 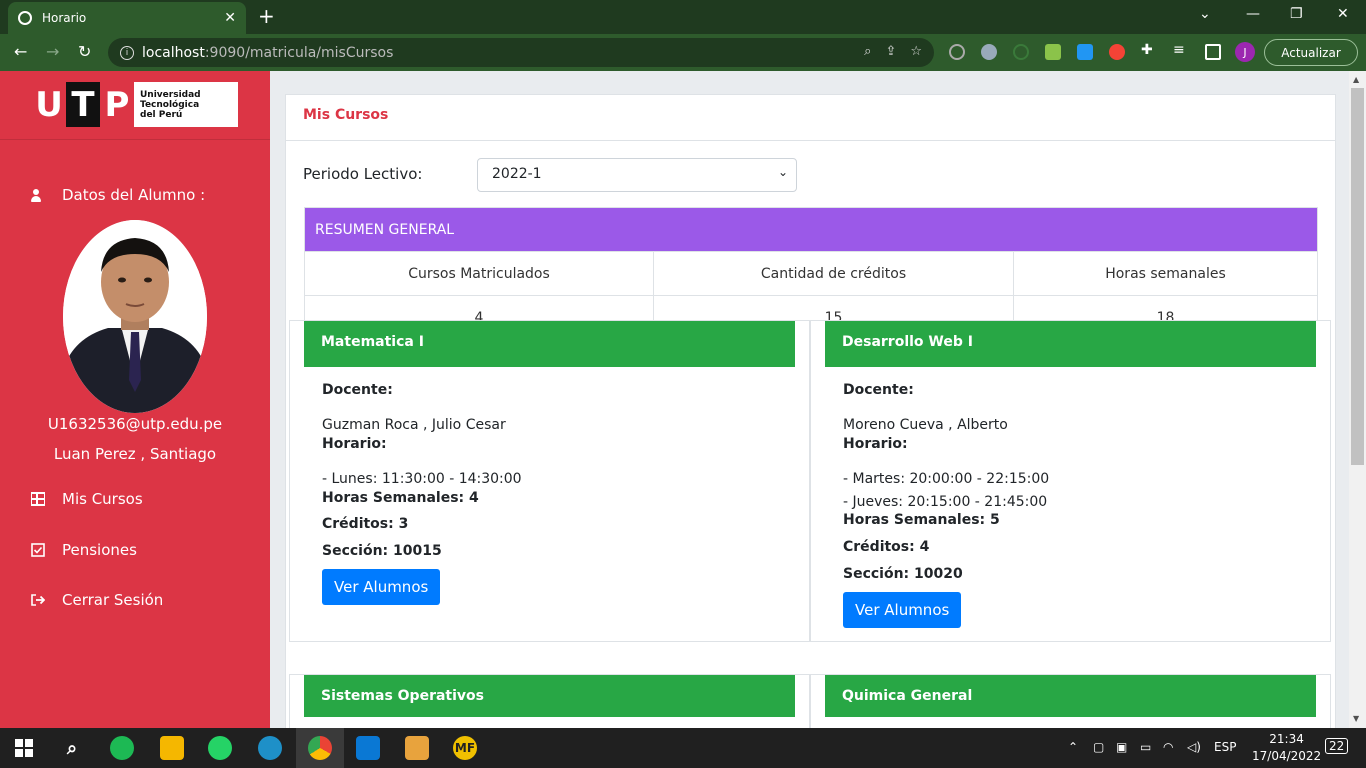 I want to click on user-icon, so click(x=36, y=195).